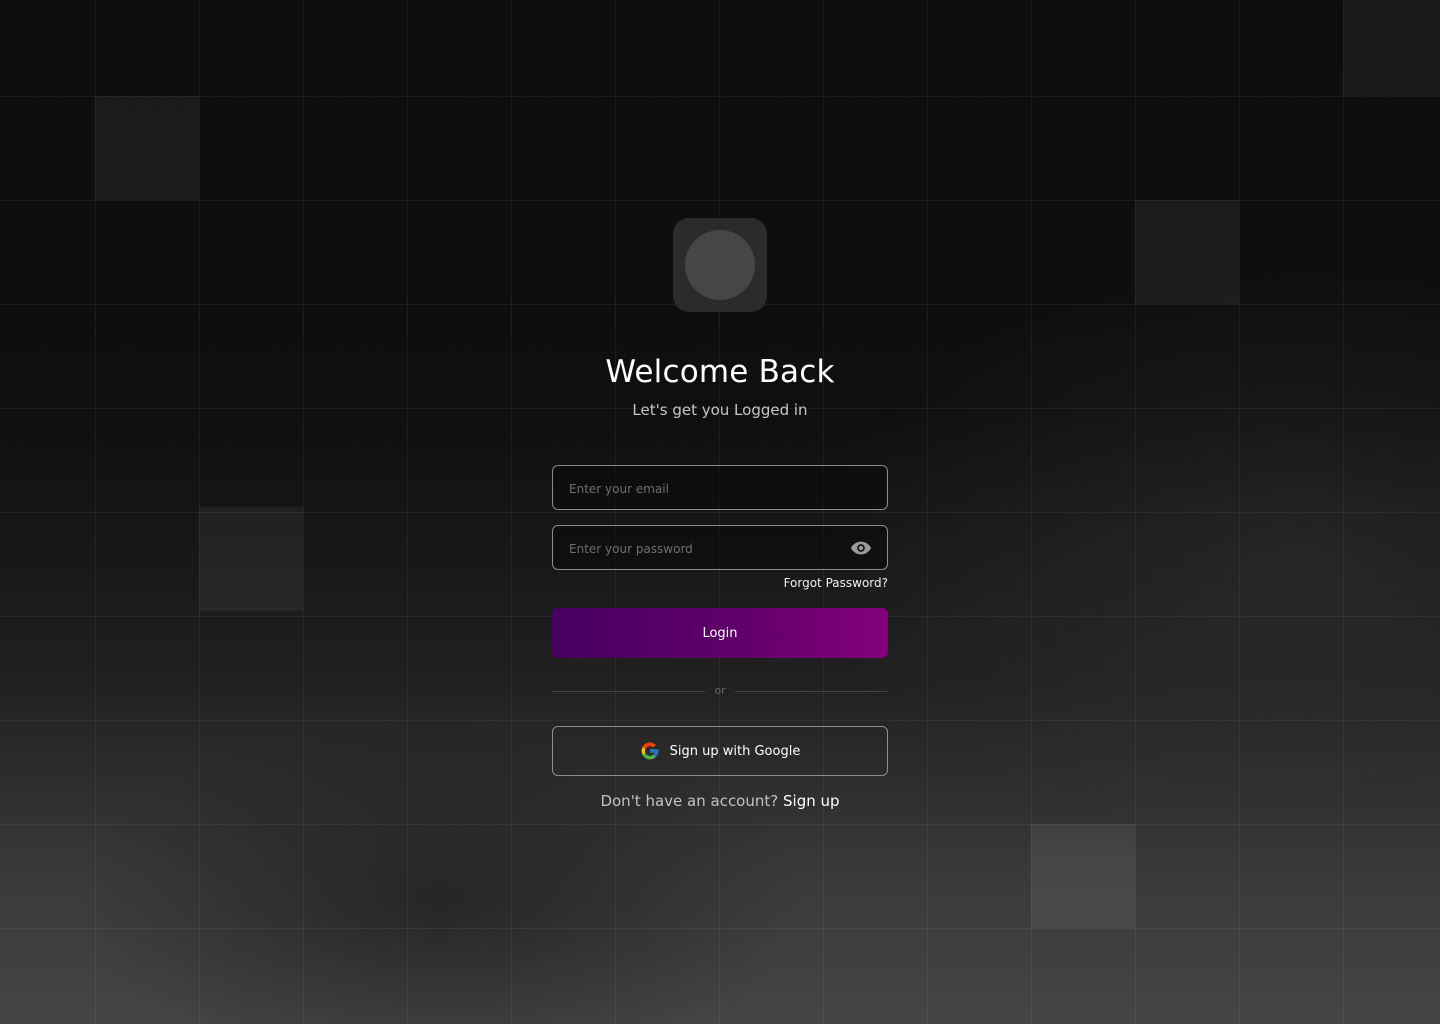 The image size is (1440, 1024). I want to click on signup-prompt-row: Don't have an account? Sign up, so click(720, 801).